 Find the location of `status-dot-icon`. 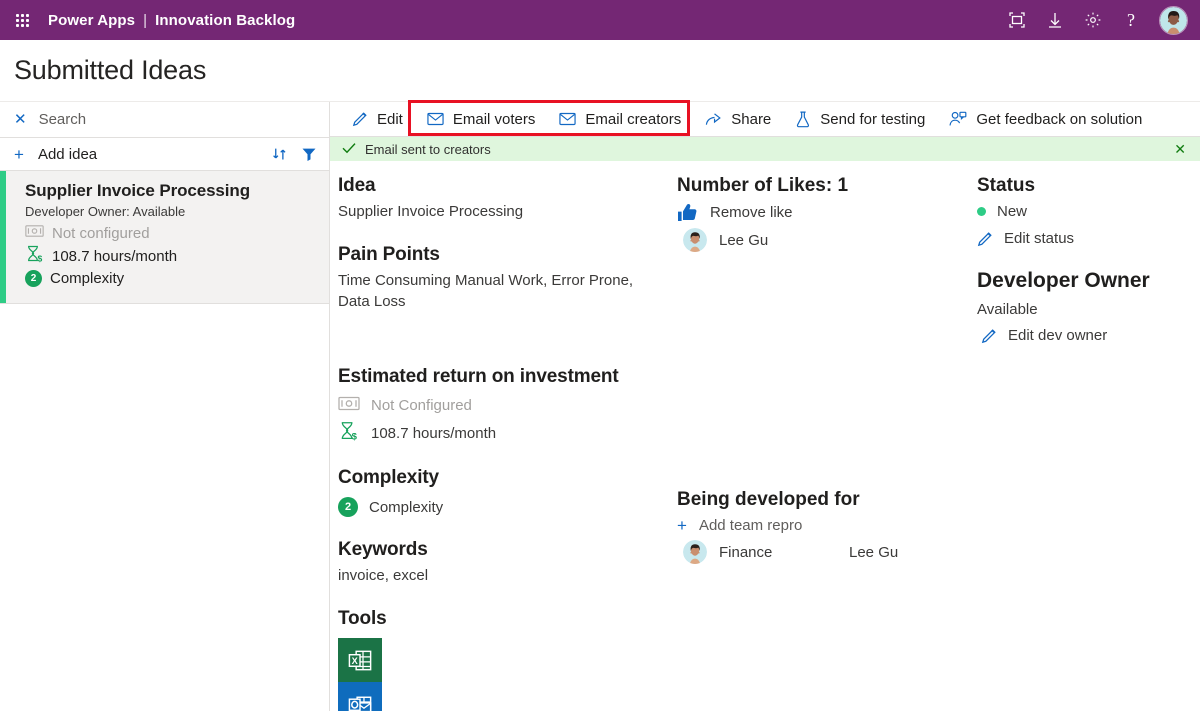

status-dot-icon is located at coordinates (981, 212).